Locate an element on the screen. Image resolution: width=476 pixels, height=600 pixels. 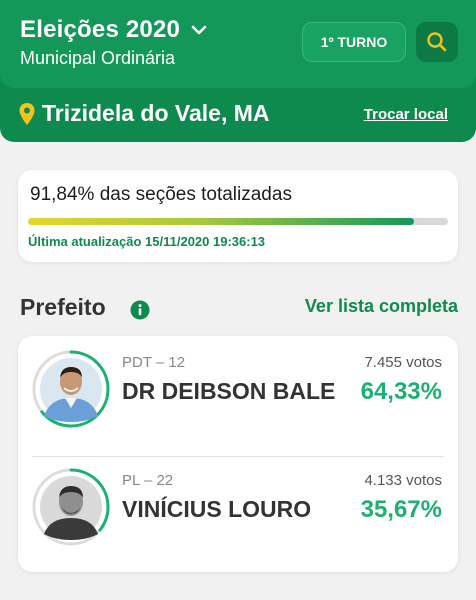
search-icon is located at coordinates (437, 42).